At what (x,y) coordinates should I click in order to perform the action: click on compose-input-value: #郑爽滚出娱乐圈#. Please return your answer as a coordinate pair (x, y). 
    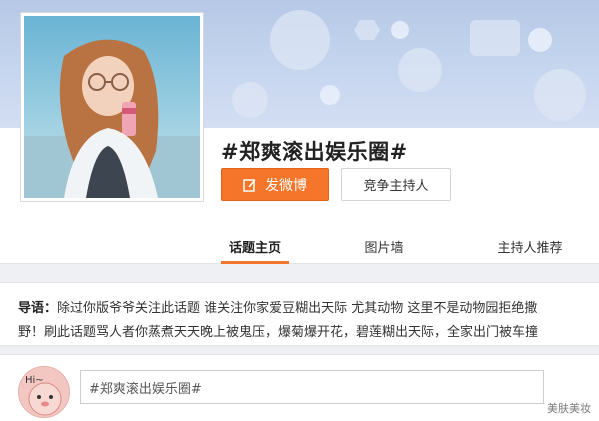
    Looking at the image, I should click on (145, 389).